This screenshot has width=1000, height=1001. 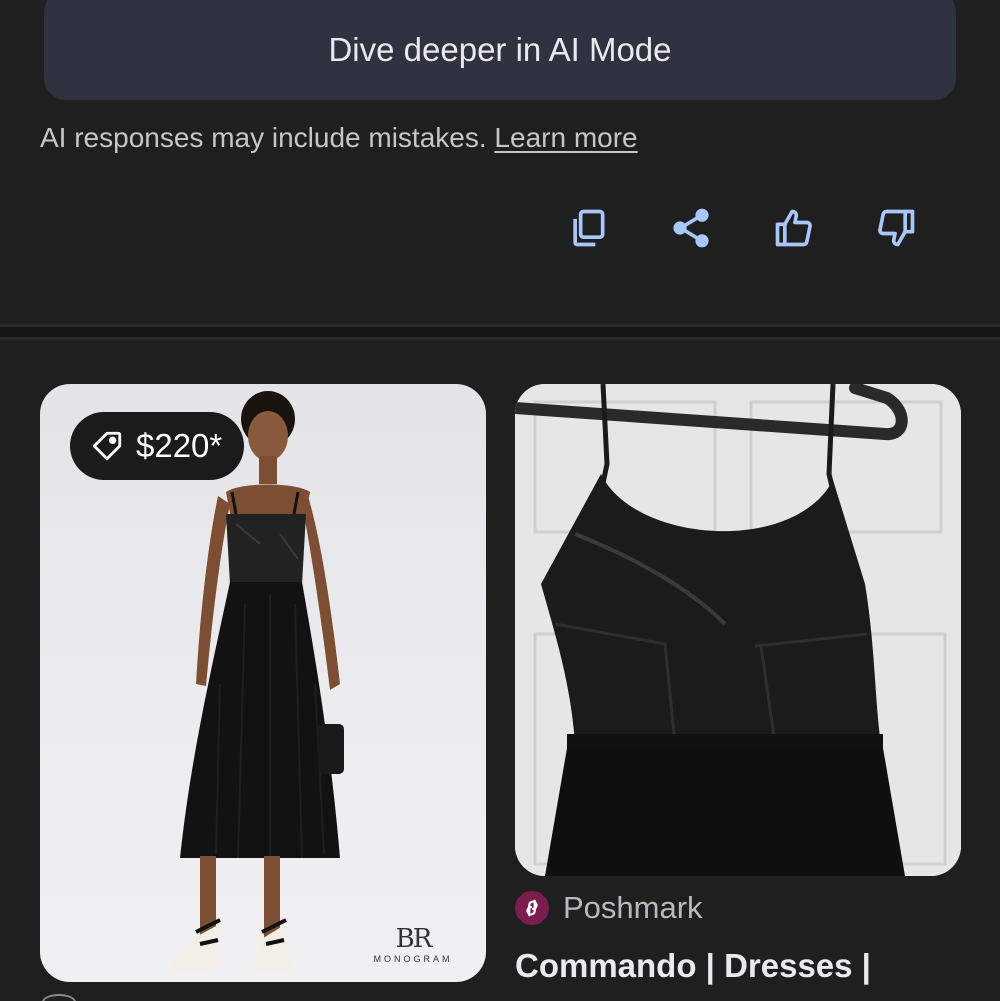 I want to click on price-tag-icon, so click(x=107, y=446).